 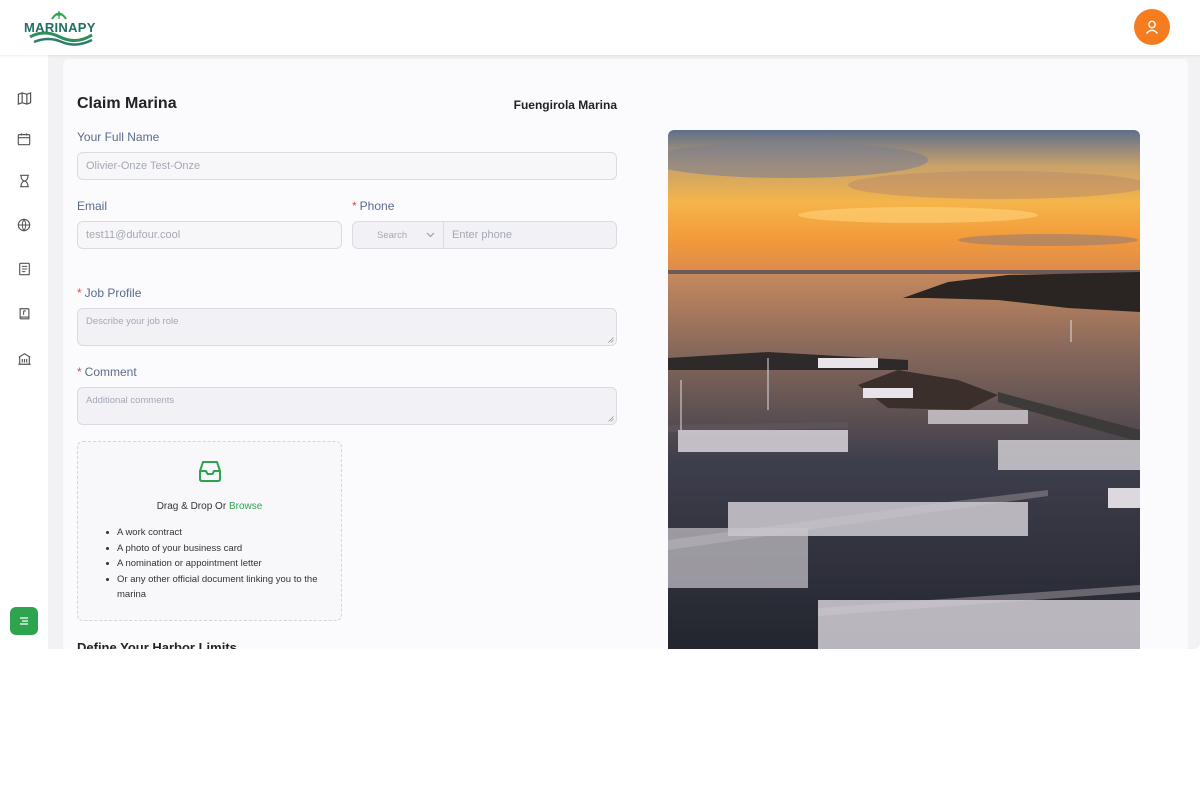 I want to click on sidebar-item-map, so click(x=24, y=98).